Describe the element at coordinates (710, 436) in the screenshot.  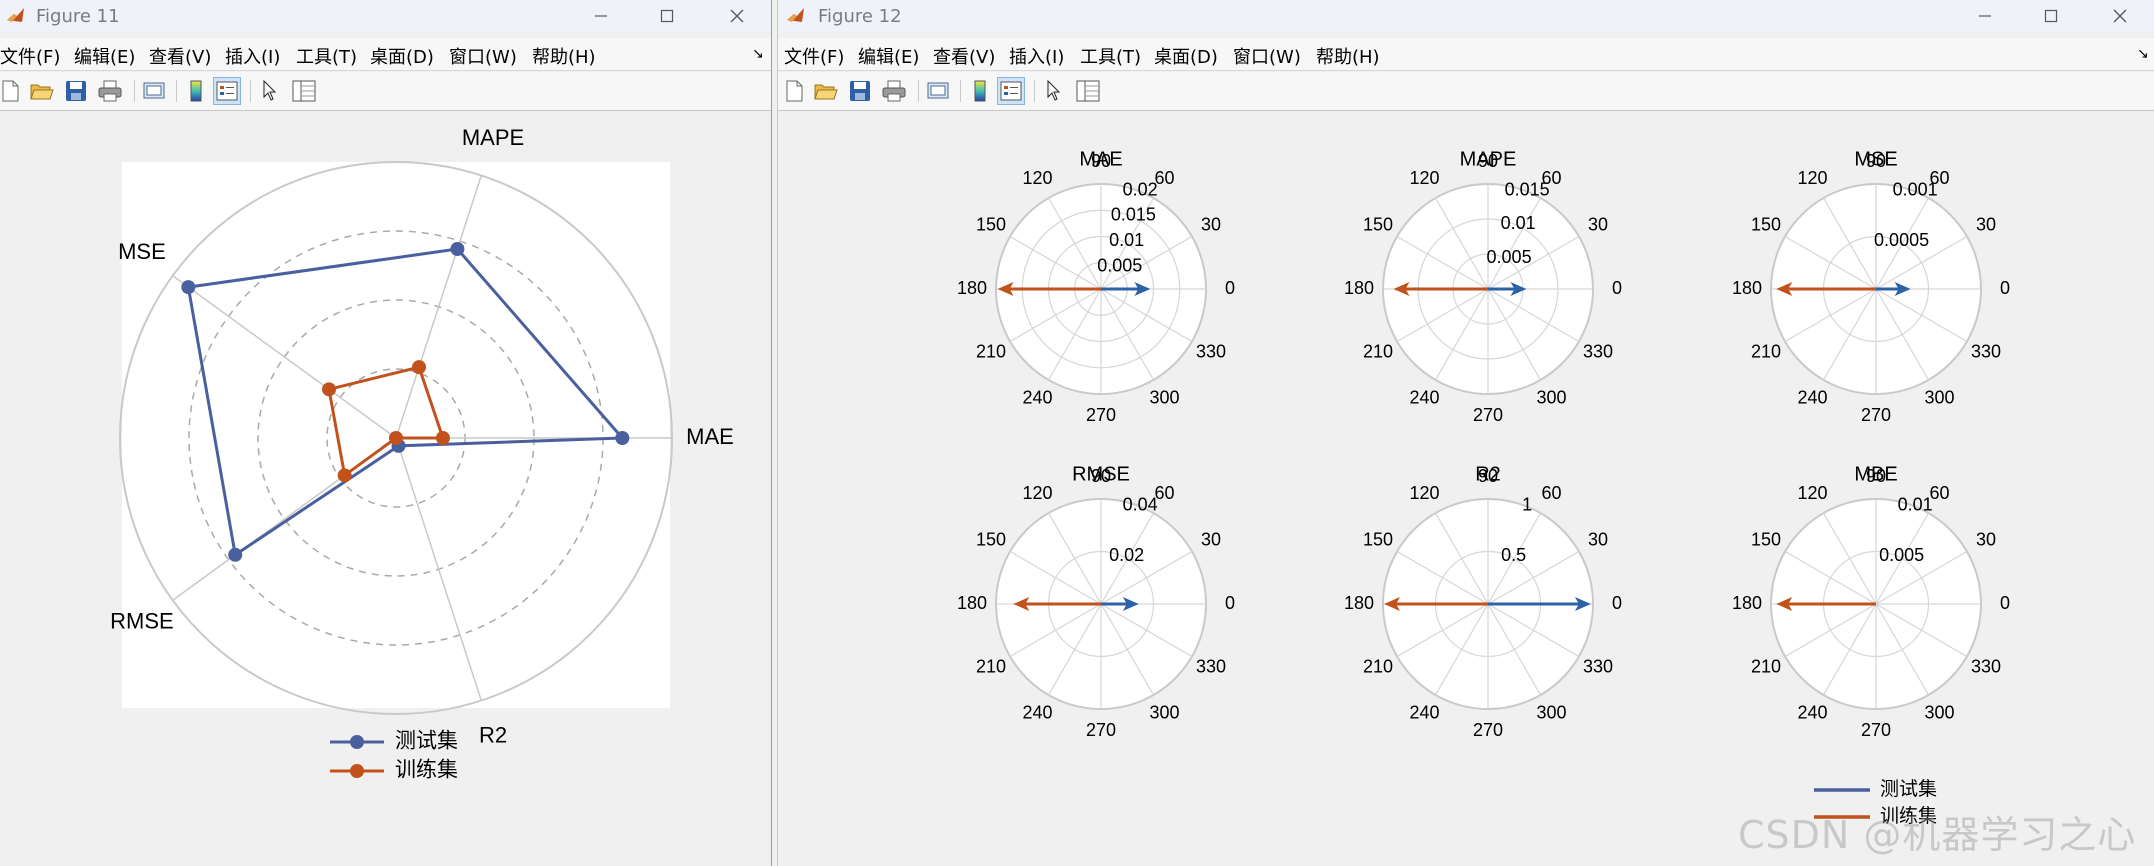
I see `radar-axis-label: MAE` at that location.